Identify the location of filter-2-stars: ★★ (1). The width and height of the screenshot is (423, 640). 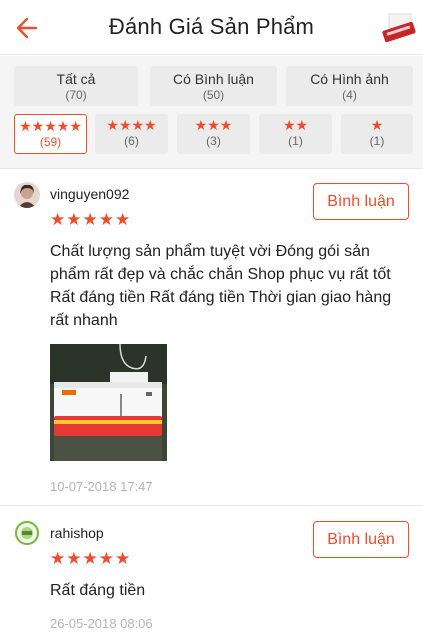
(295, 134).